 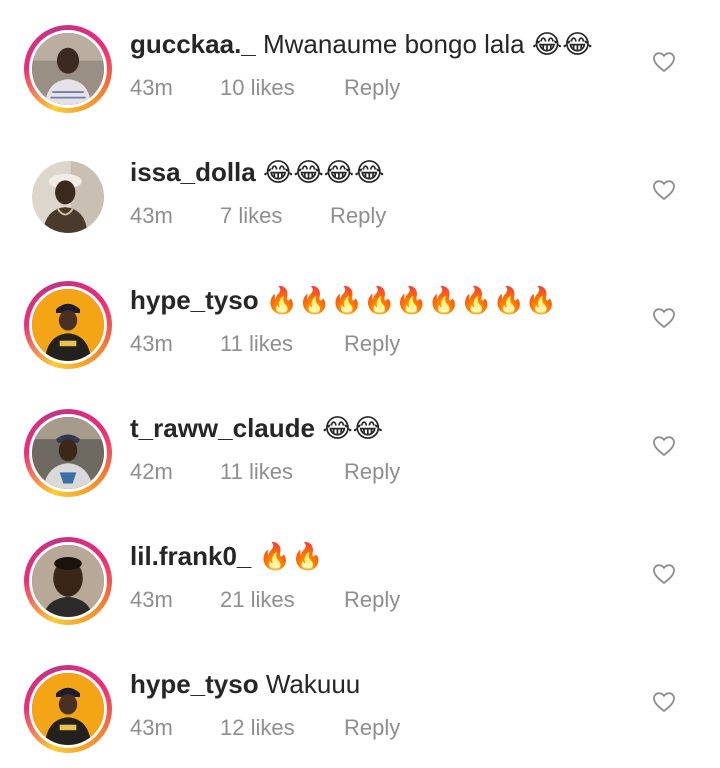 I want to click on comment-meta: 43m 7 likes Reply, so click(x=258, y=216).